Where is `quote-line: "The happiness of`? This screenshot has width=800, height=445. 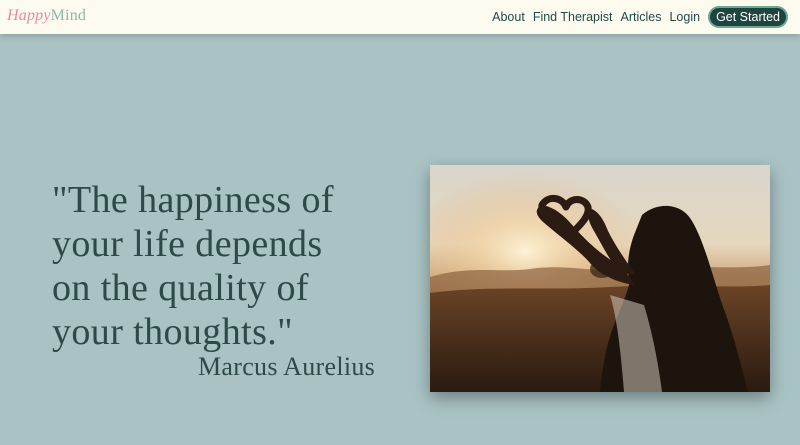
quote-line: "The happiness of is located at coordinates (193, 200).